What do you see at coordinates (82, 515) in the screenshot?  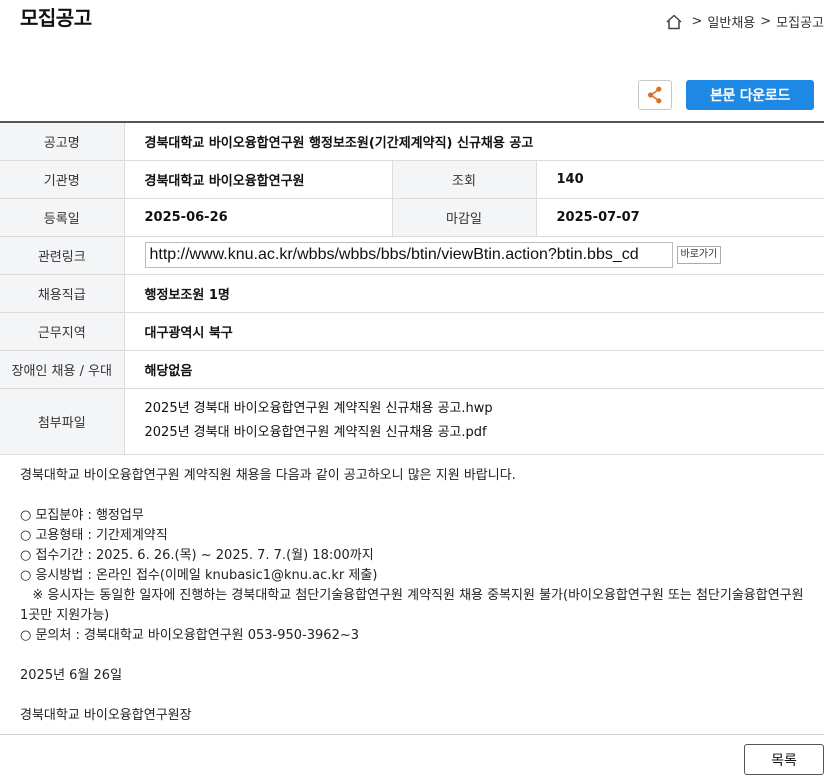 I see `body-item-field: ○ 모집분야 : 행정업무` at bounding box center [82, 515].